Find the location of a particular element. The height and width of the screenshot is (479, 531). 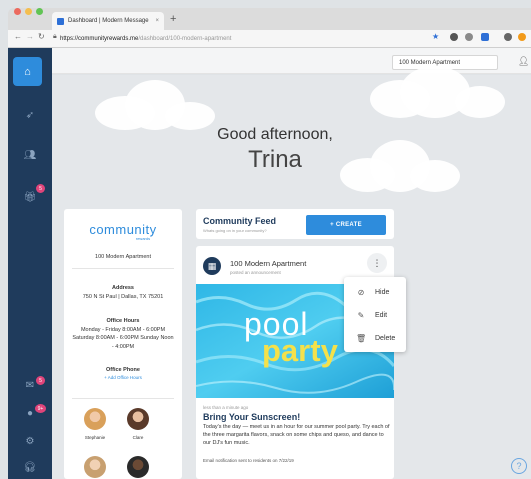

home-icon: ⌂ is located at coordinates (27, 71).